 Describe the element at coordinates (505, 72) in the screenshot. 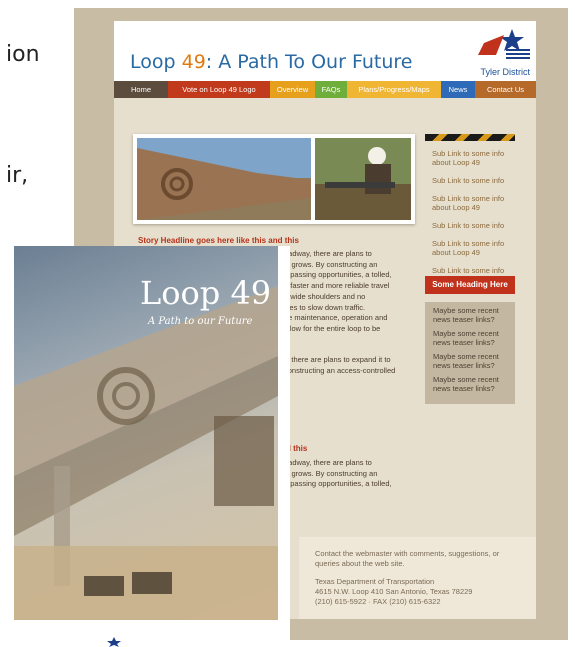

I see `district-label: Tyler District` at that location.